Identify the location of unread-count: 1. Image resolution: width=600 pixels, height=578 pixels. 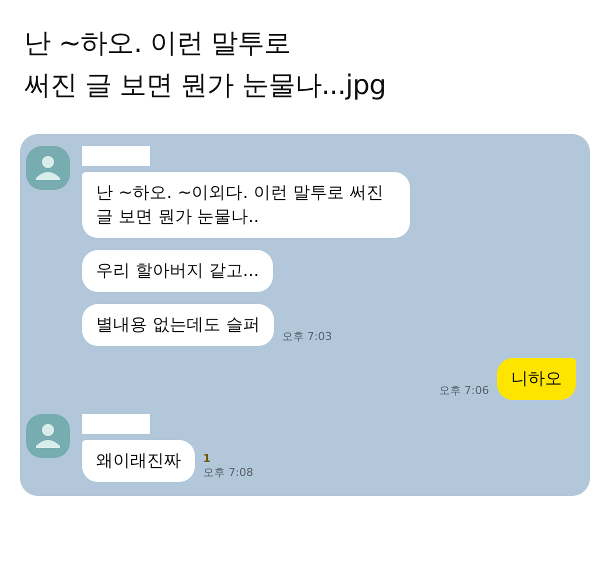
(207, 458).